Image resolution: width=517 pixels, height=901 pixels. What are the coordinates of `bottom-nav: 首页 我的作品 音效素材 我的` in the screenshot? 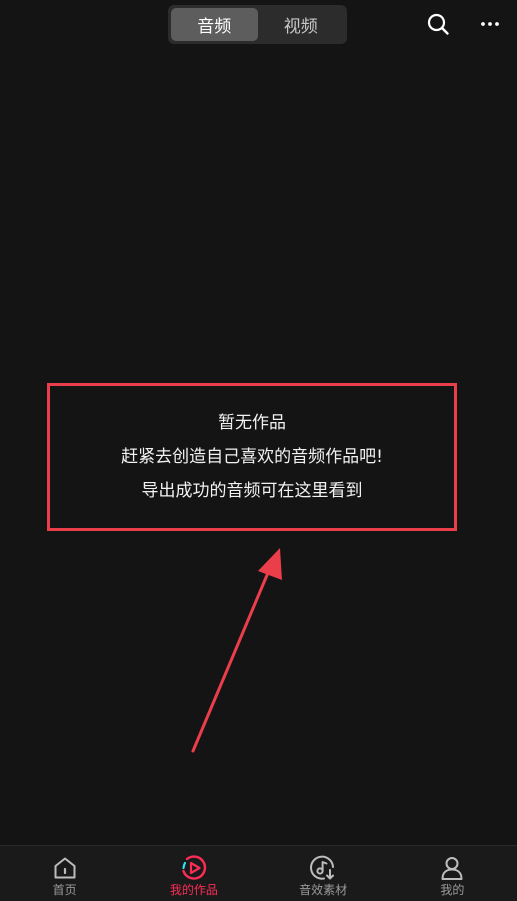 It's located at (258, 873).